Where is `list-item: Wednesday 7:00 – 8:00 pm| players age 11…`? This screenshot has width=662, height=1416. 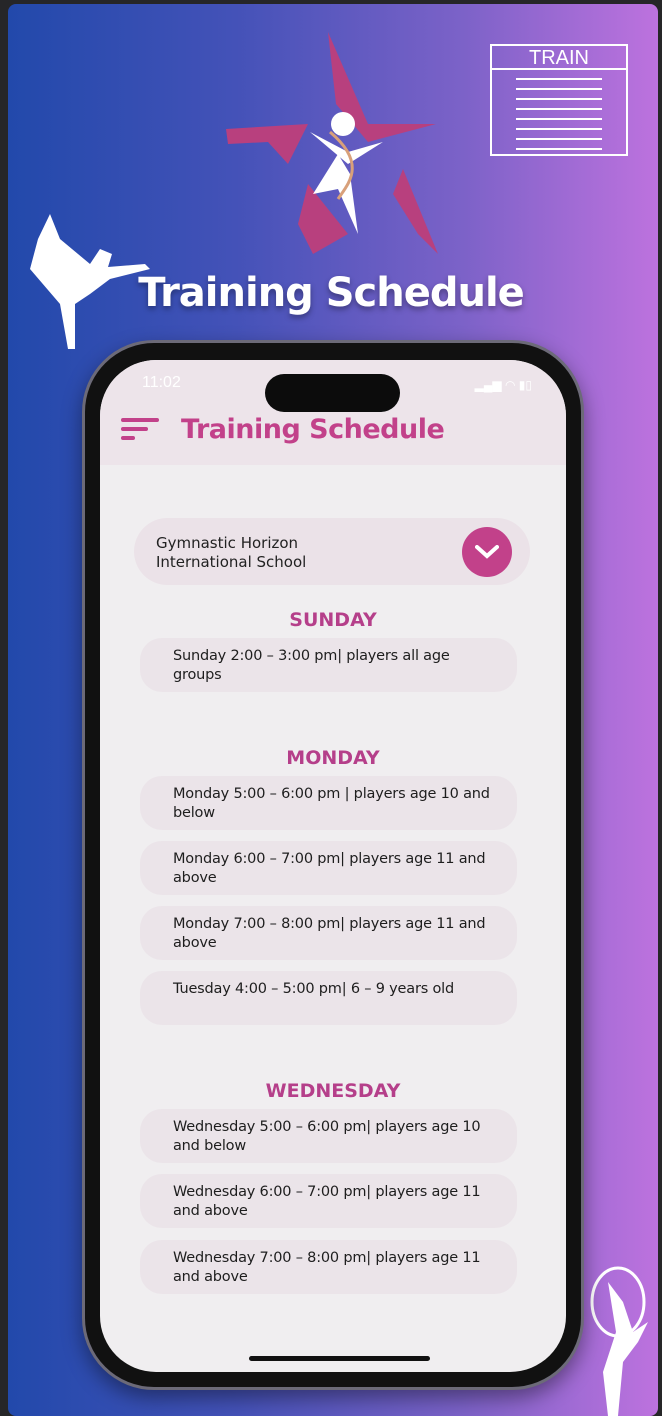
list-item: Wednesday 7:00 – 8:00 pm| players age 11… is located at coordinates (328, 1267).